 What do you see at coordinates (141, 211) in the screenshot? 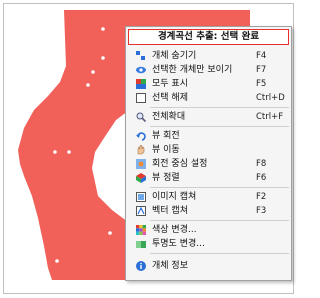
I see `vector-capture-icon` at bounding box center [141, 211].